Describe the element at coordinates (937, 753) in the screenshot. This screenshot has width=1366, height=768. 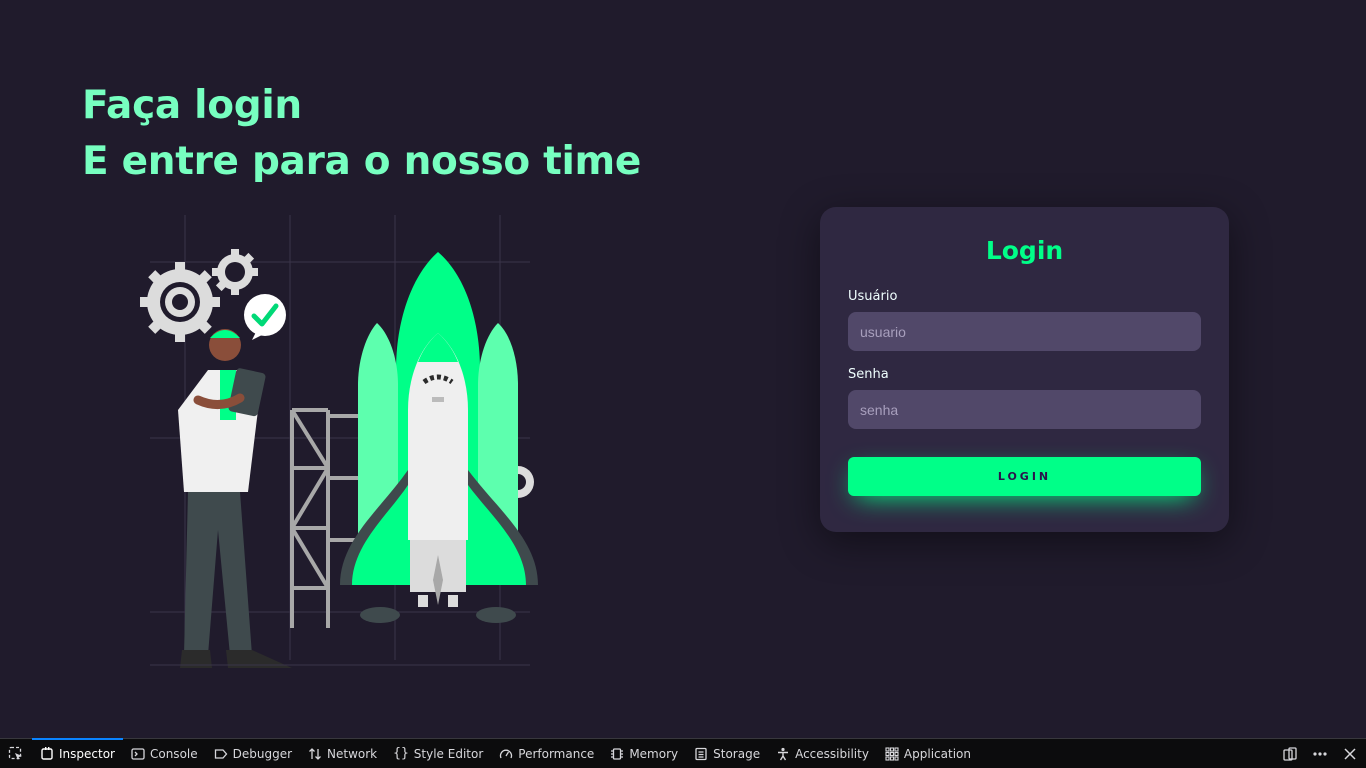
I see `tab-label: Application` at that location.